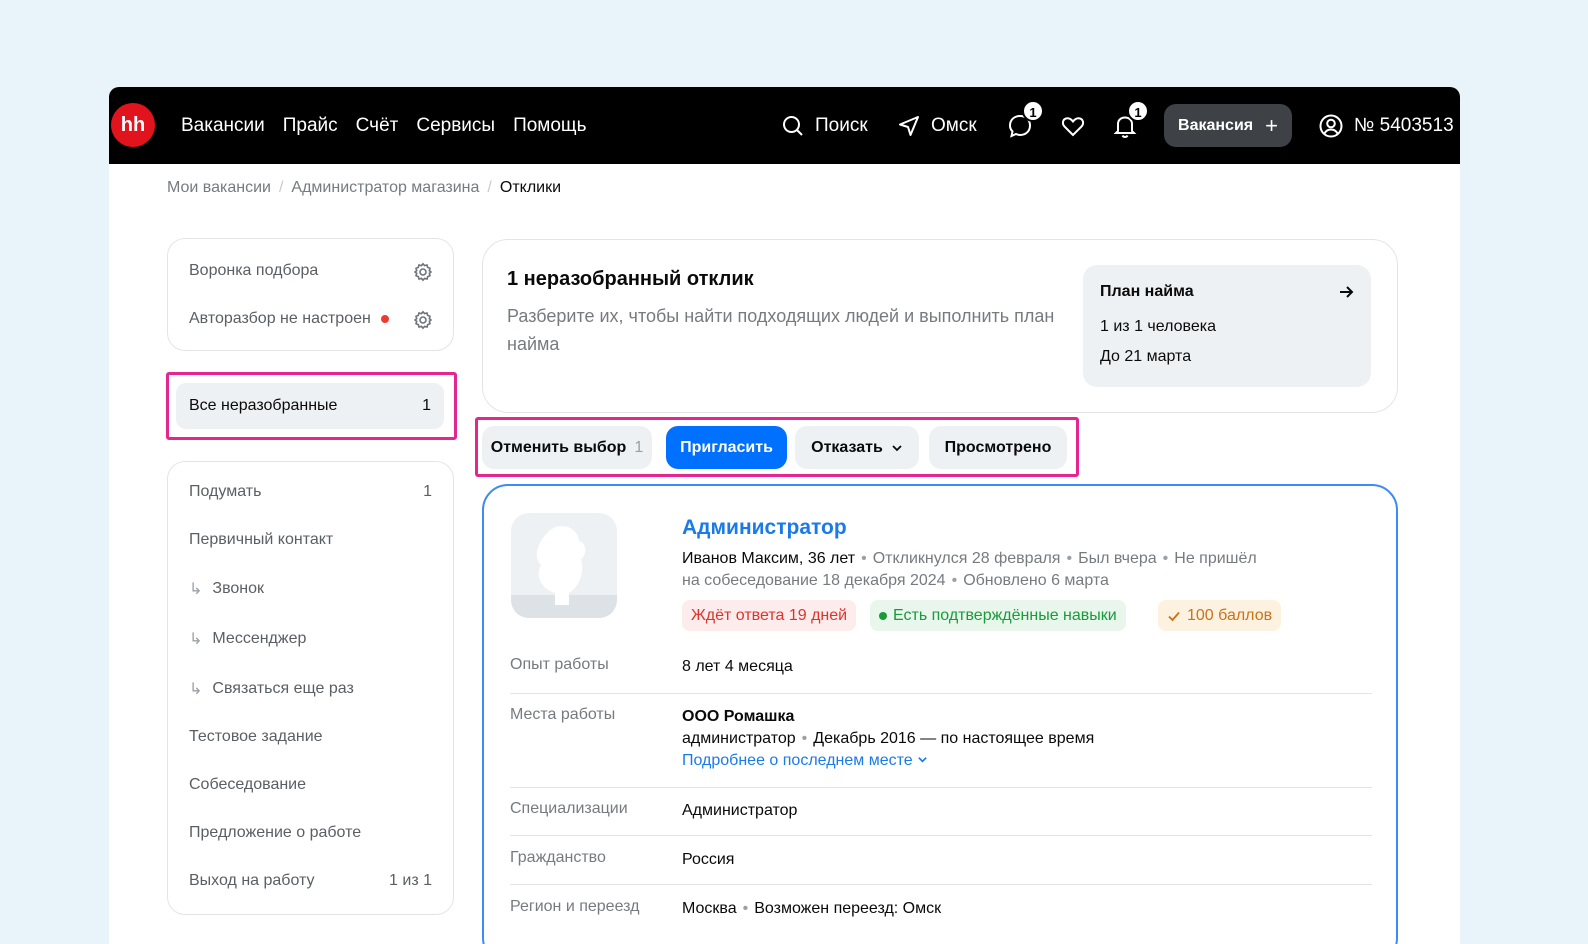  What do you see at coordinates (1117, 558) in the screenshot?
I see `last-seen: Был вчера` at bounding box center [1117, 558].